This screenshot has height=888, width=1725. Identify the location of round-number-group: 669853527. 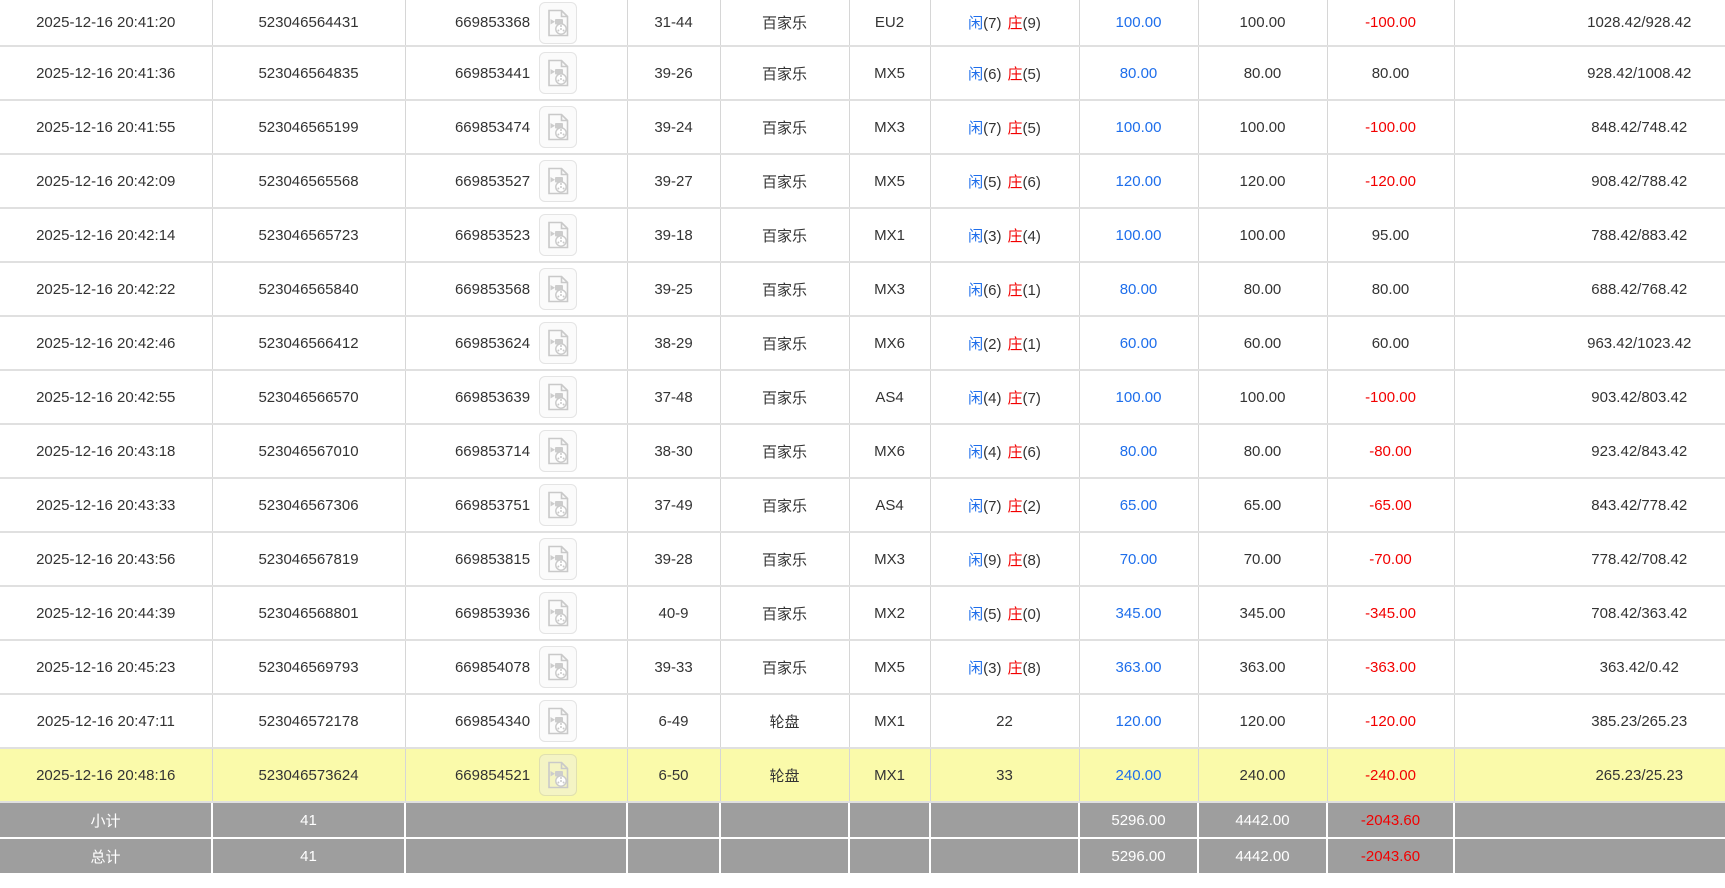
(516, 181).